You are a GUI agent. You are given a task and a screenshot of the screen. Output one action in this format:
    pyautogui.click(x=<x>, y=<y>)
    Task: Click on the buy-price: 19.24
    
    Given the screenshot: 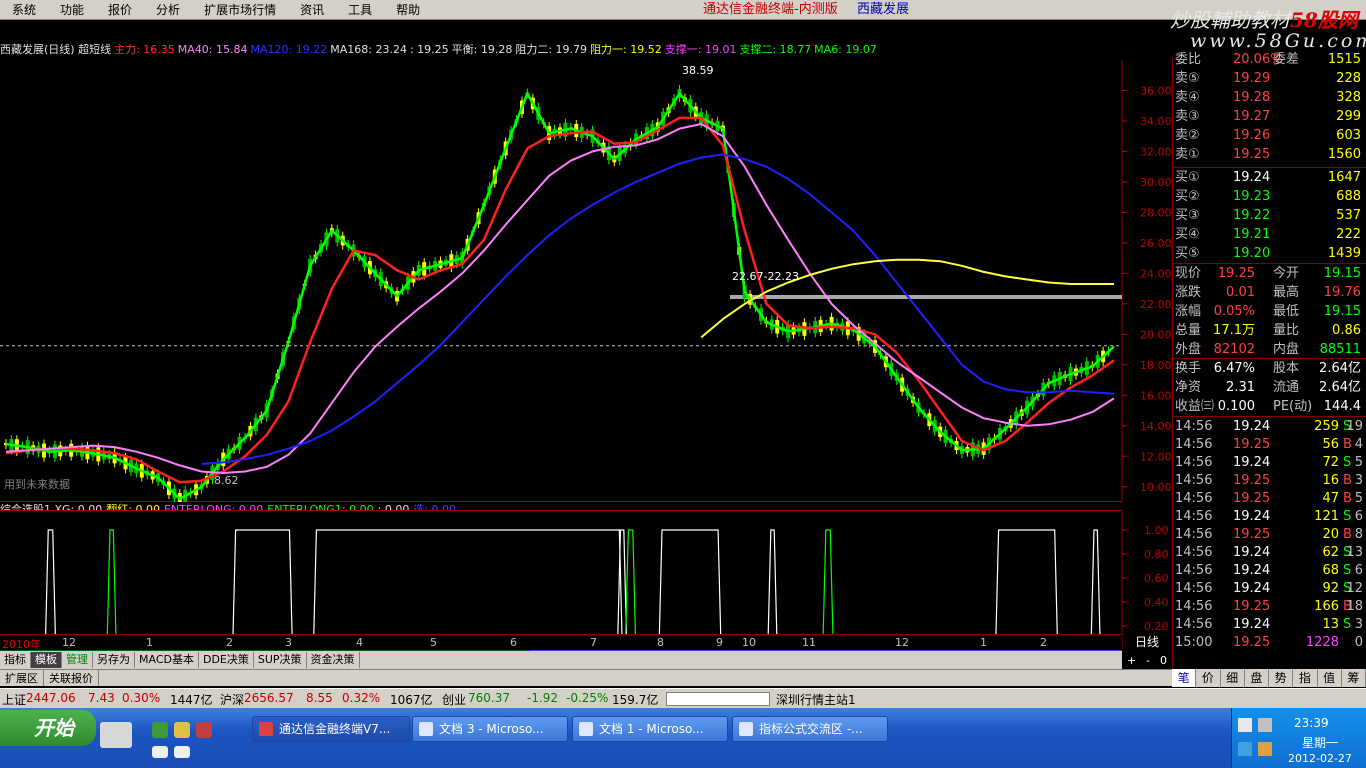 What is the action you would take?
    pyautogui.click(x=1252, y=177)
    